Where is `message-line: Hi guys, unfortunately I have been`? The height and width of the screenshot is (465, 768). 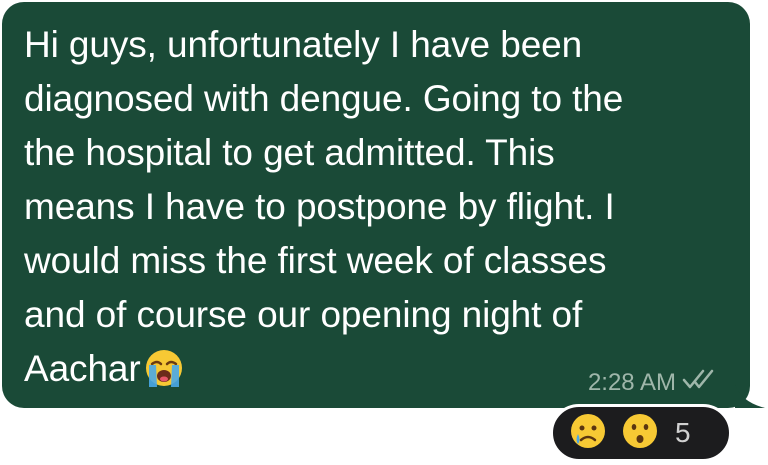 message-line: Hi guys, unfortunately I have been is located at coordinates (303, 44).